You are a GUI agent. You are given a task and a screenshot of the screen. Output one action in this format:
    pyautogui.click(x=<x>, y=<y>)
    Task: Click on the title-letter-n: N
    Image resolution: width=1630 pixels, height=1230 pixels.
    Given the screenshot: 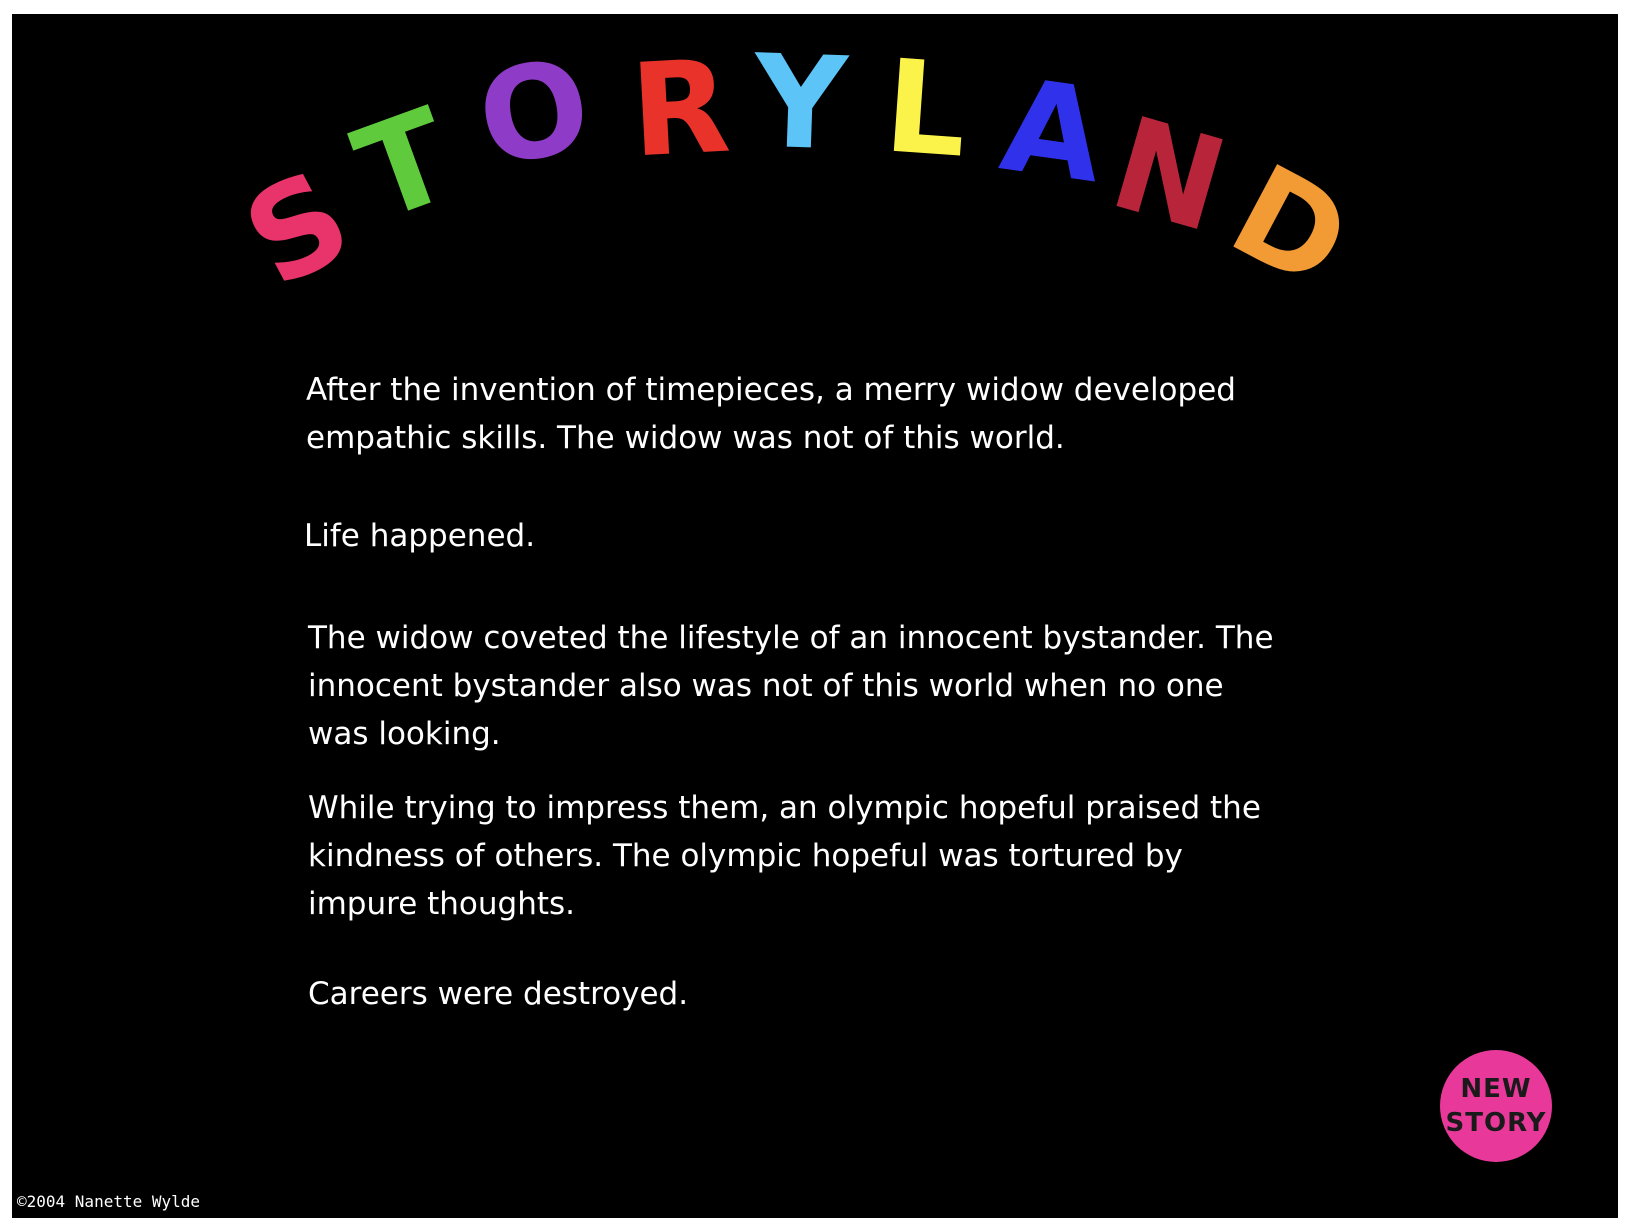 What is the action you would take?
    pyautogui.click(x=1168, y=175)
    